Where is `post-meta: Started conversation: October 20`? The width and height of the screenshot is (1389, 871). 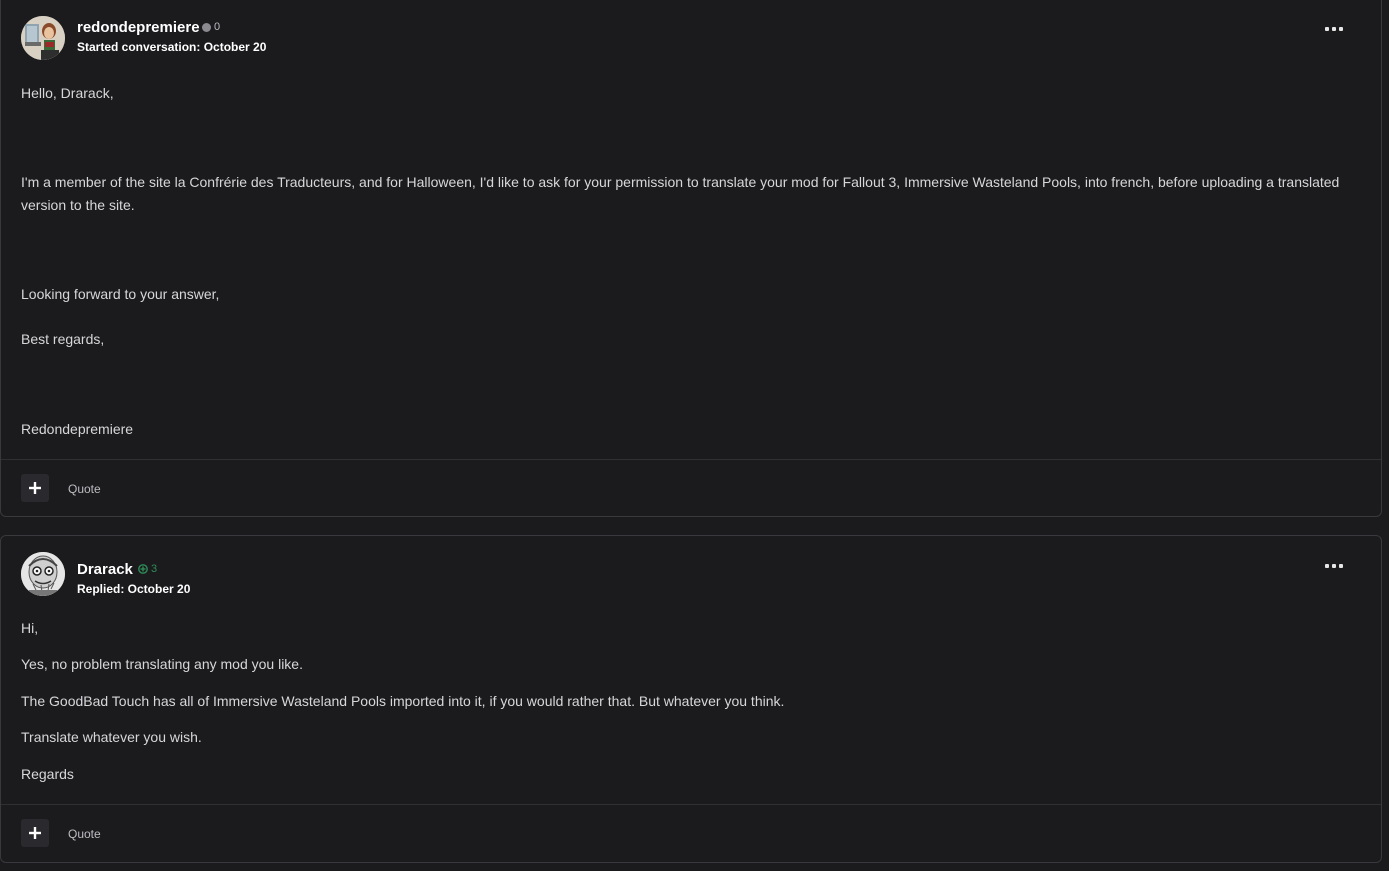
post-meta: Started conversation: October 20 is located at coordinates (172, 47).